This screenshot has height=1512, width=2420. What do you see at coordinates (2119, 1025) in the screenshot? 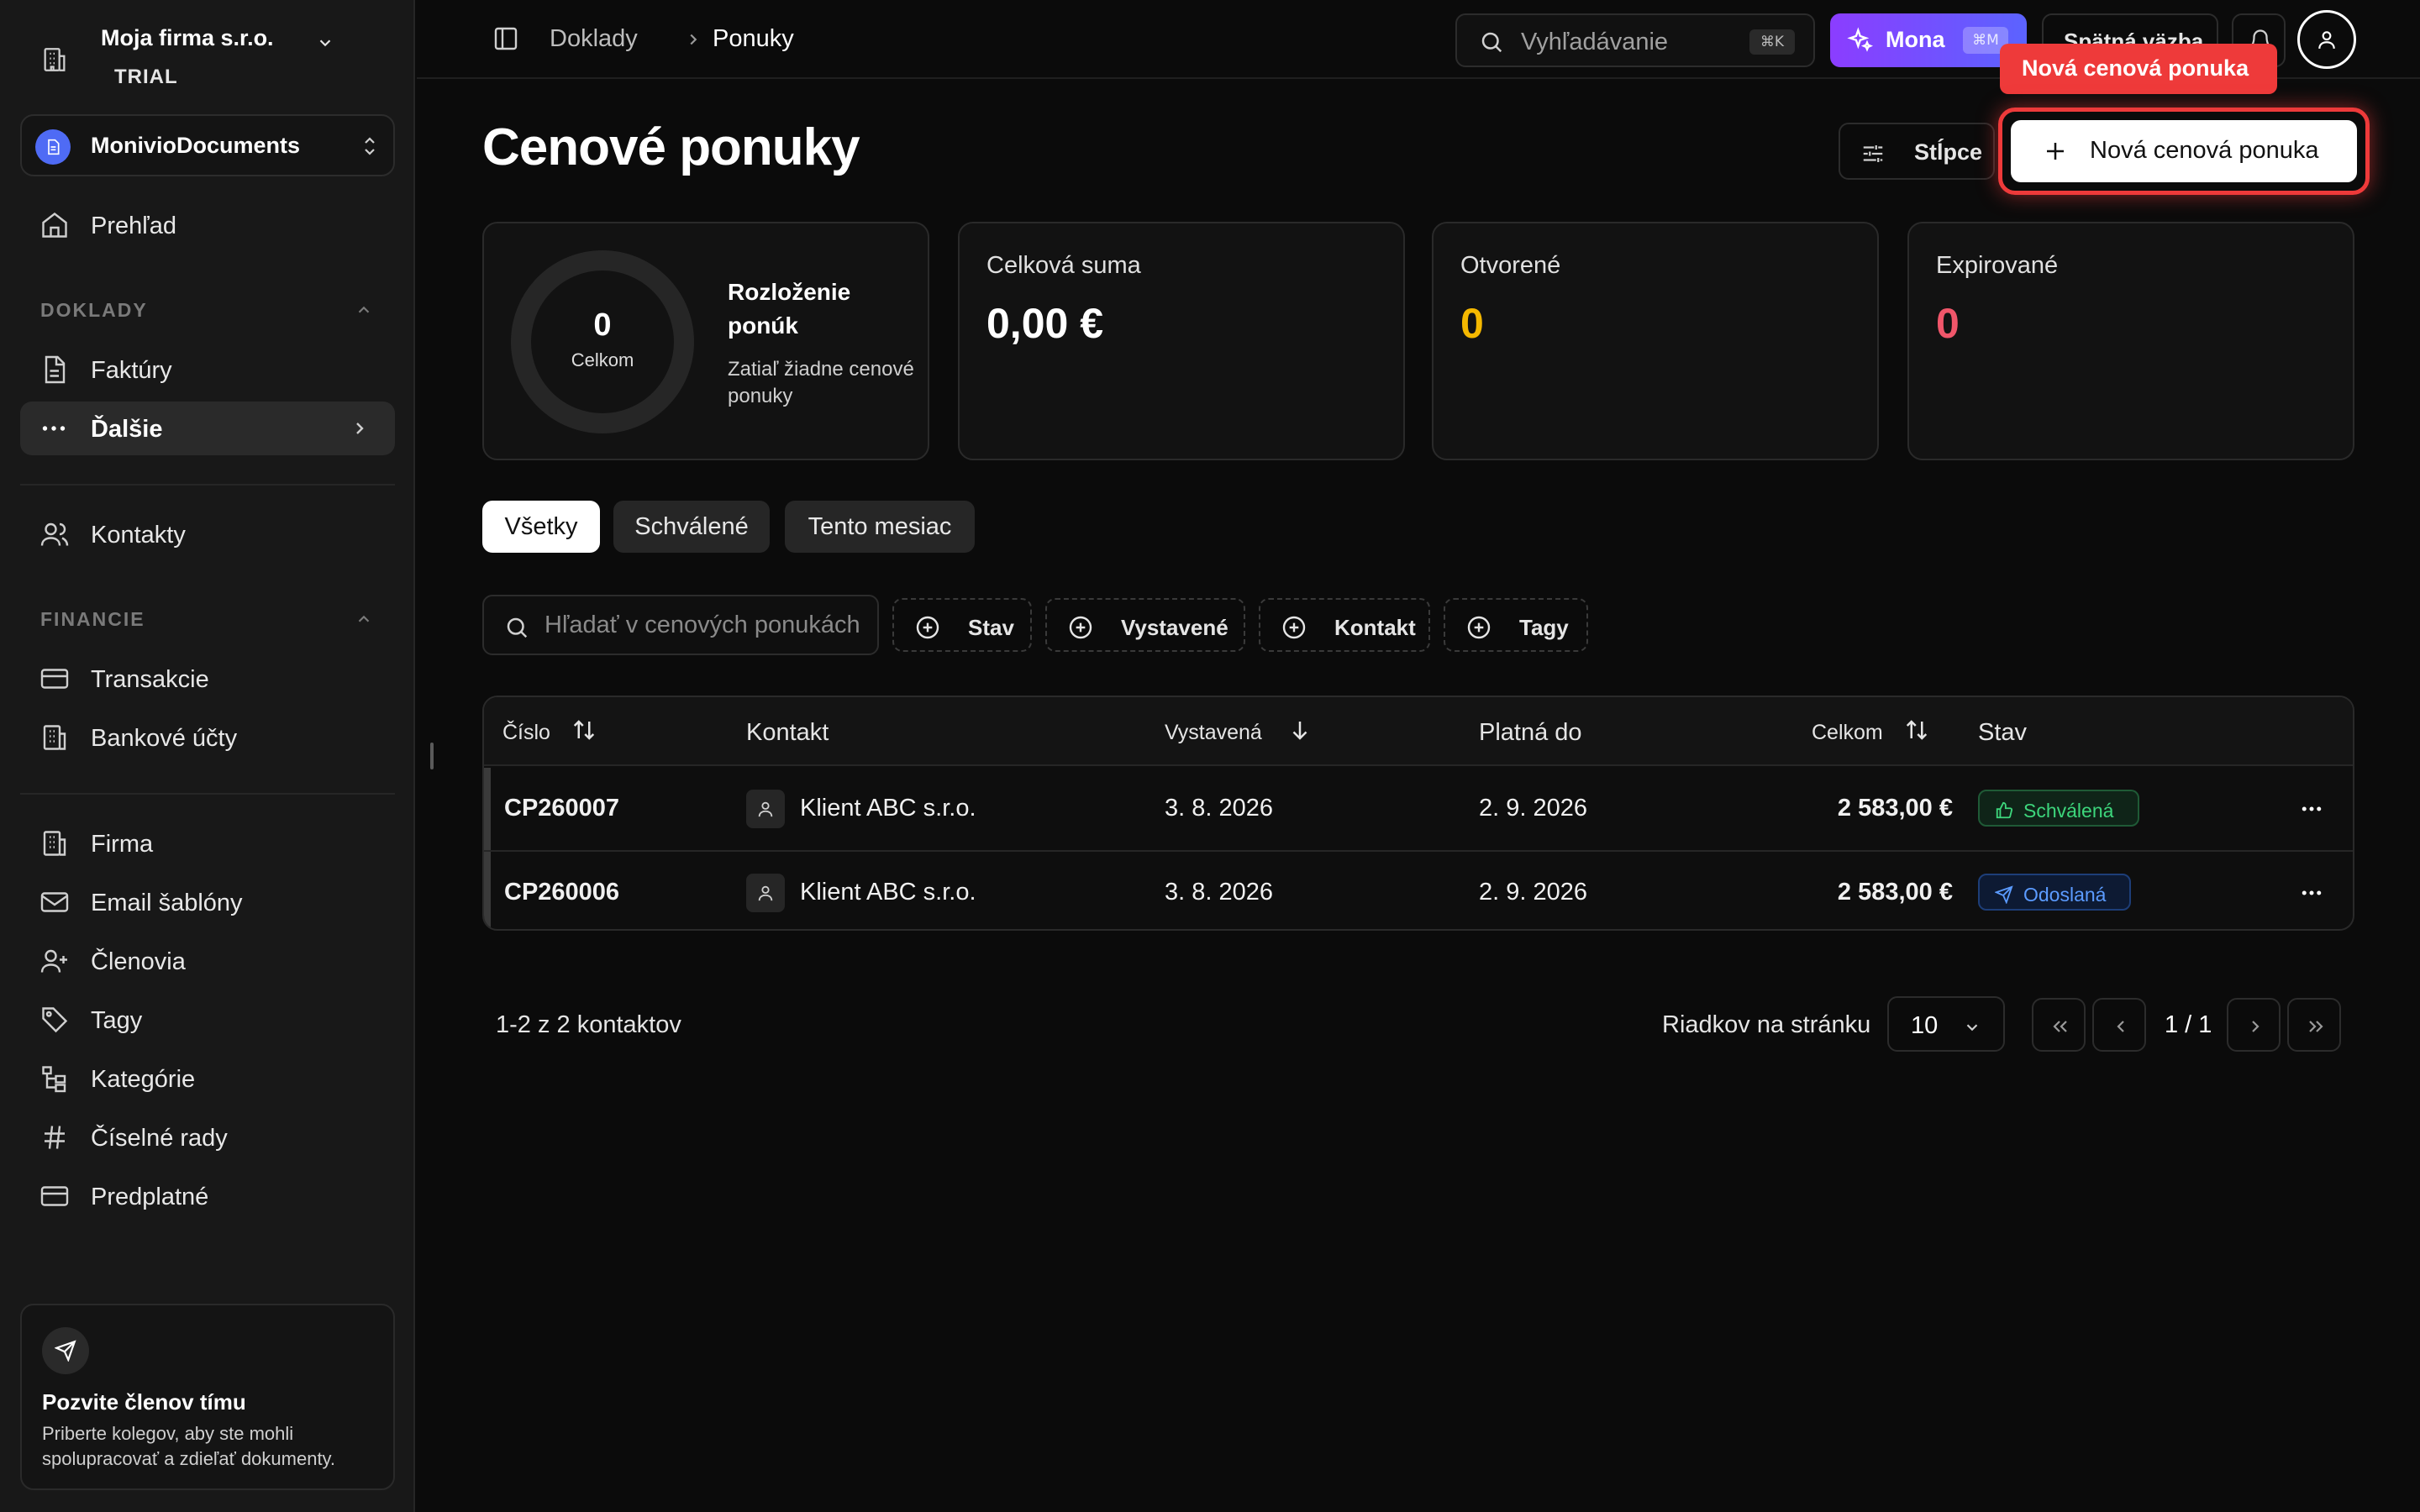
I see `prev-page-button` at bounding box center [2119, 1025].